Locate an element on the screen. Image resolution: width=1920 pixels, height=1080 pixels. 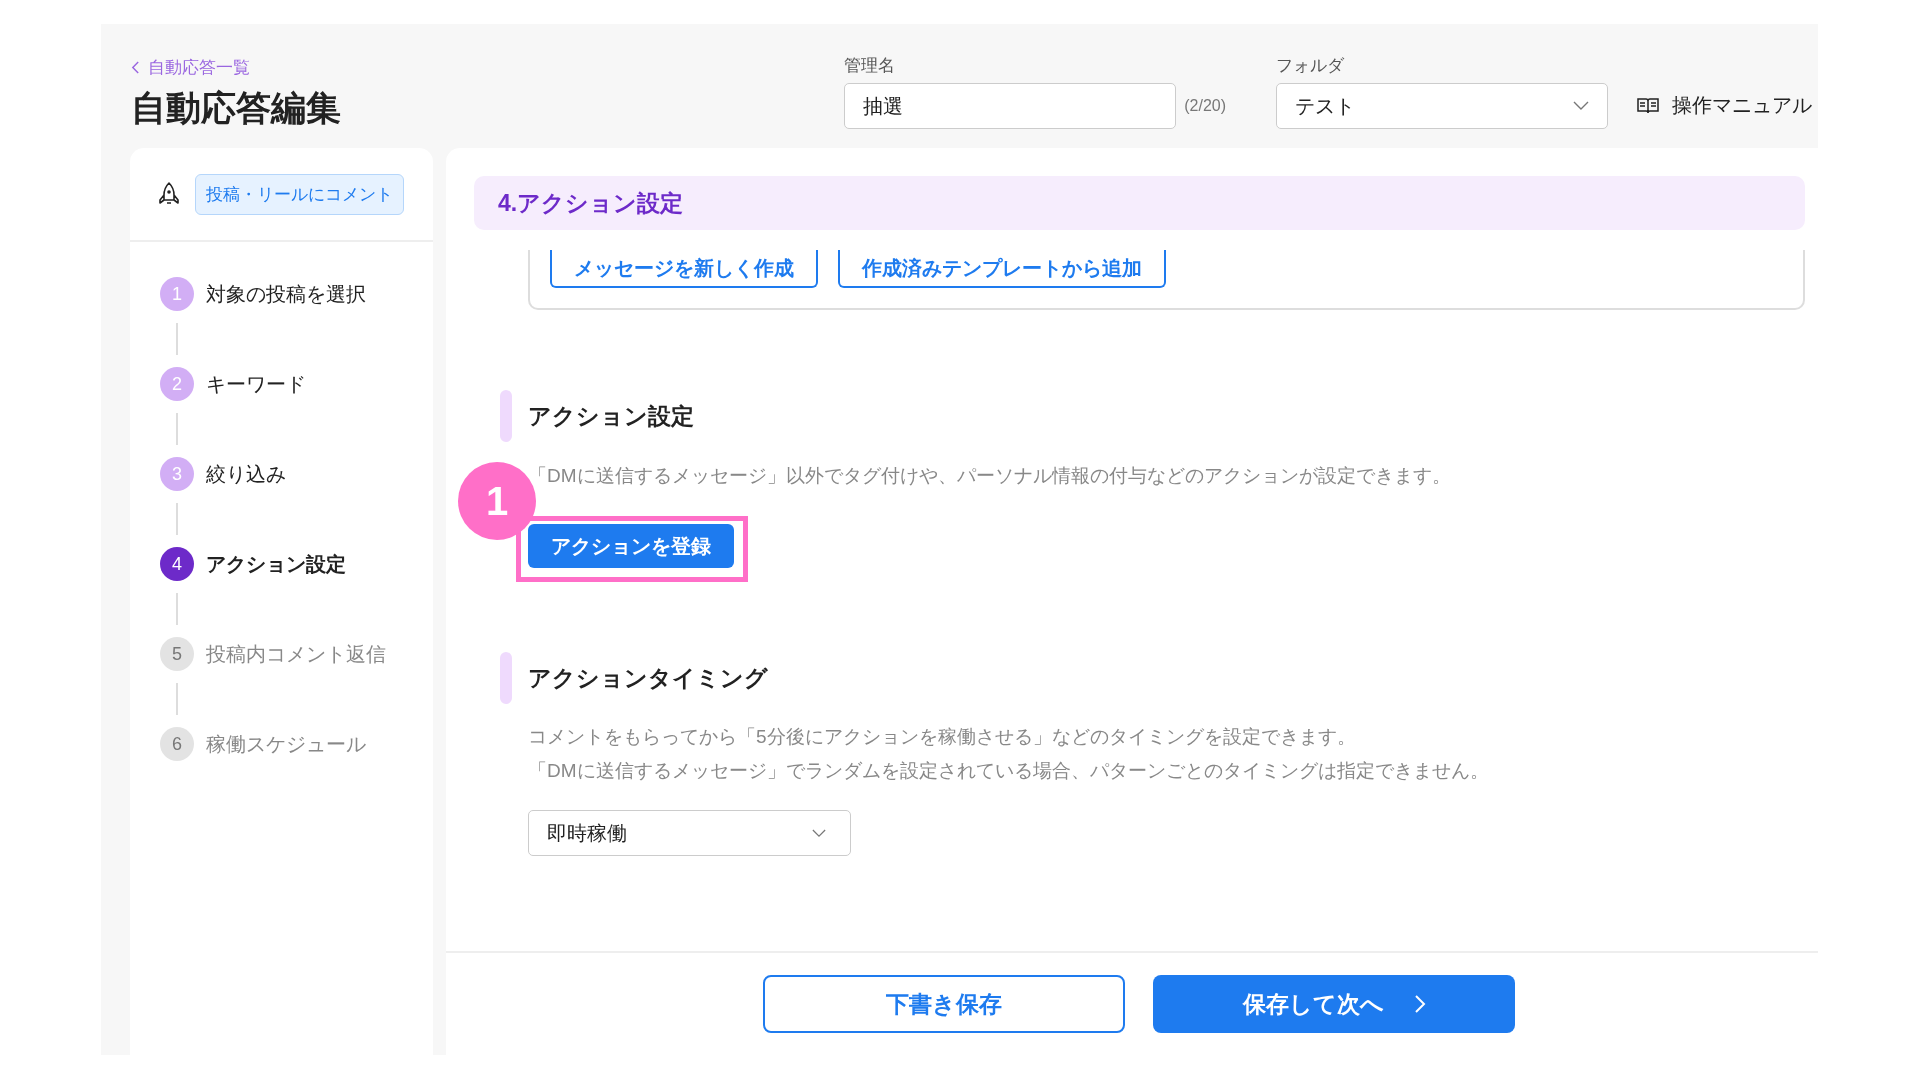
step-label: 絞り込み is located at coordinates (246, 474).